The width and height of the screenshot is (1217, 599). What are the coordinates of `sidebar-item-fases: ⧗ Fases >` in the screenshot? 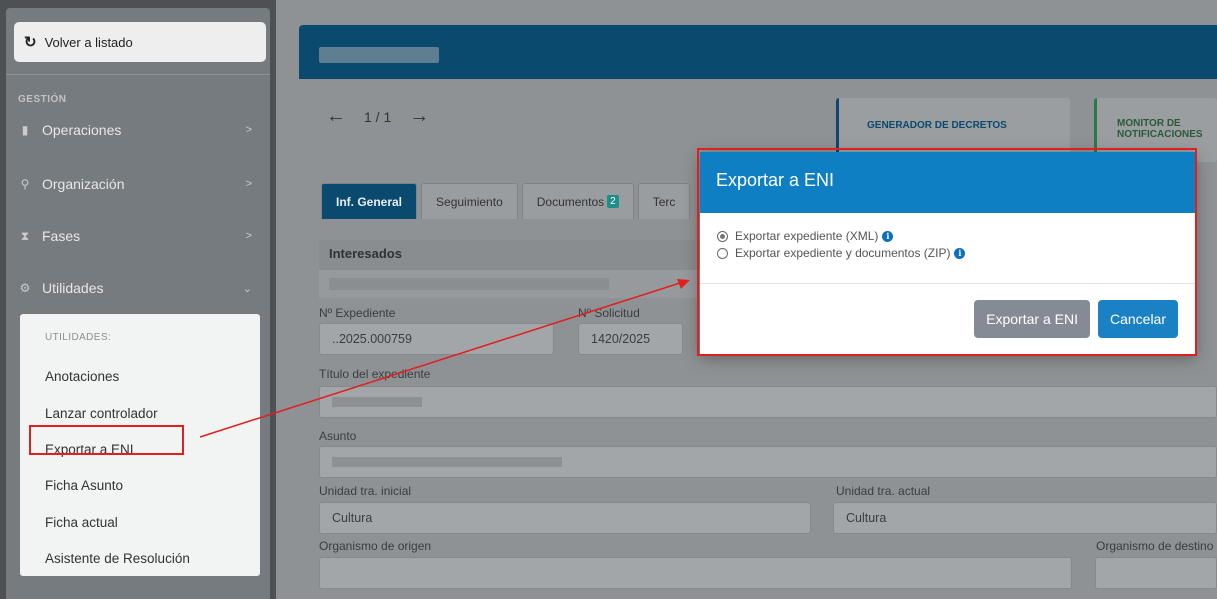 It's located at (138, 236).